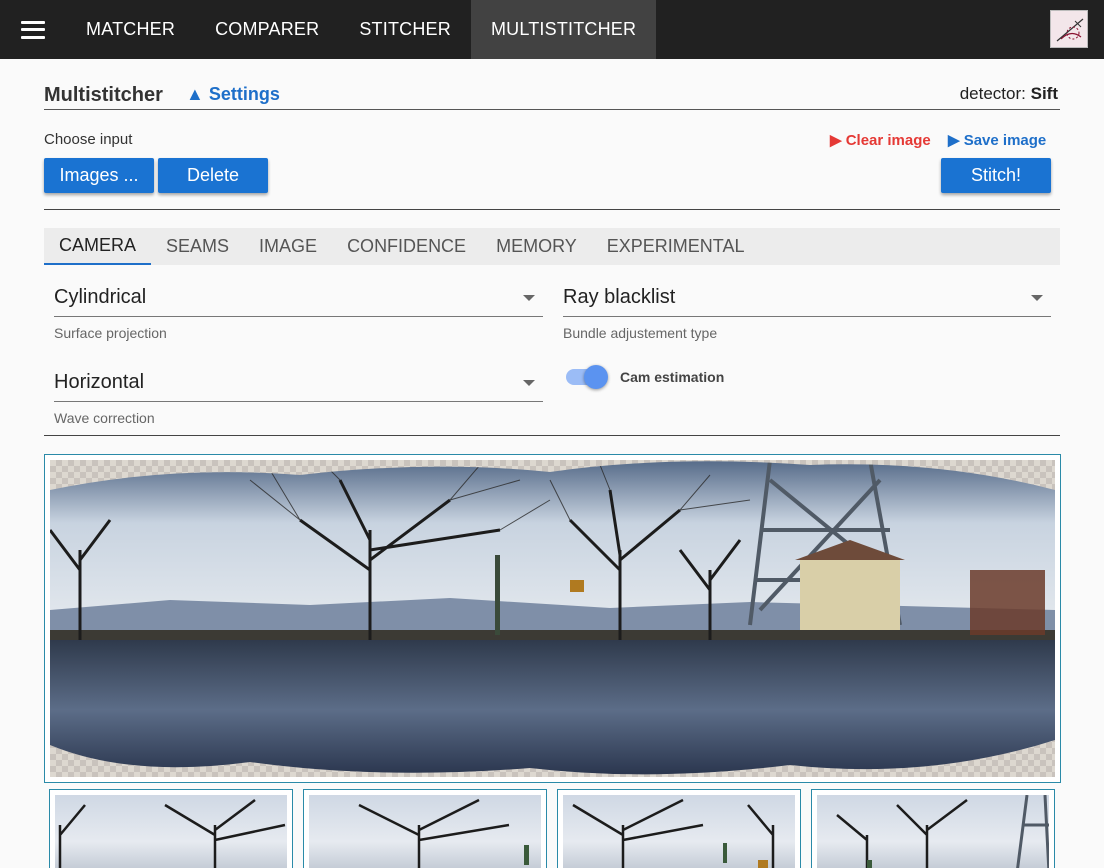  What do you see at coordinates (98, 246) in the screenshot?
I see `tab-camera: CAMERA` at bounding box center [98, 246].